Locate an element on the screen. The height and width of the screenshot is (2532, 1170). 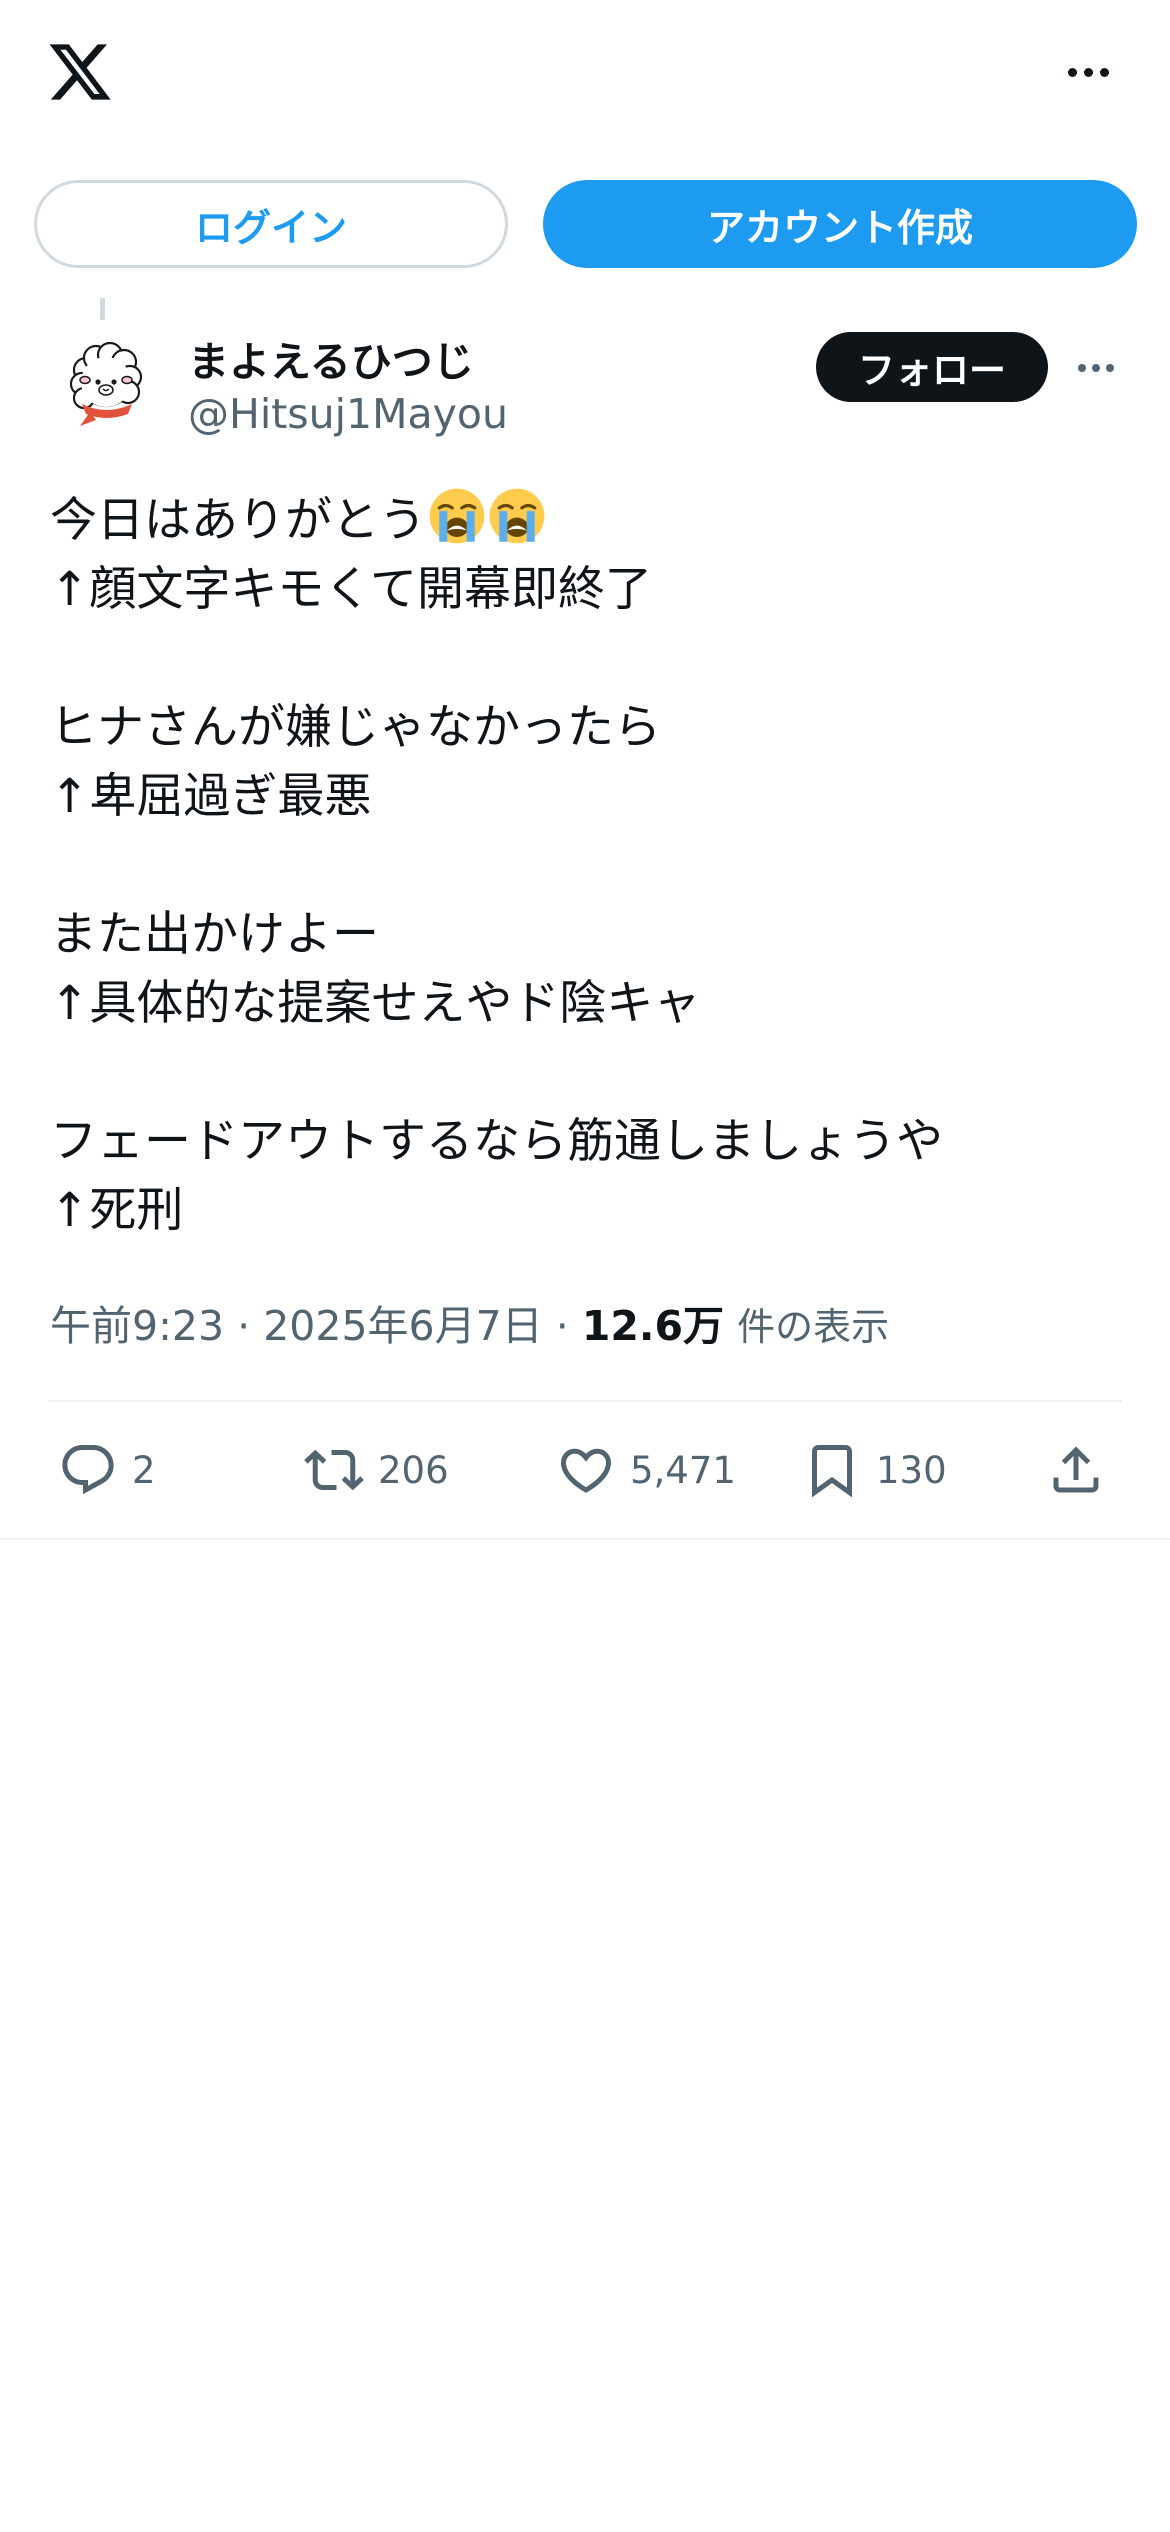
tweet-date: 2025年6月7日 is located at coordinates (403, 1326).